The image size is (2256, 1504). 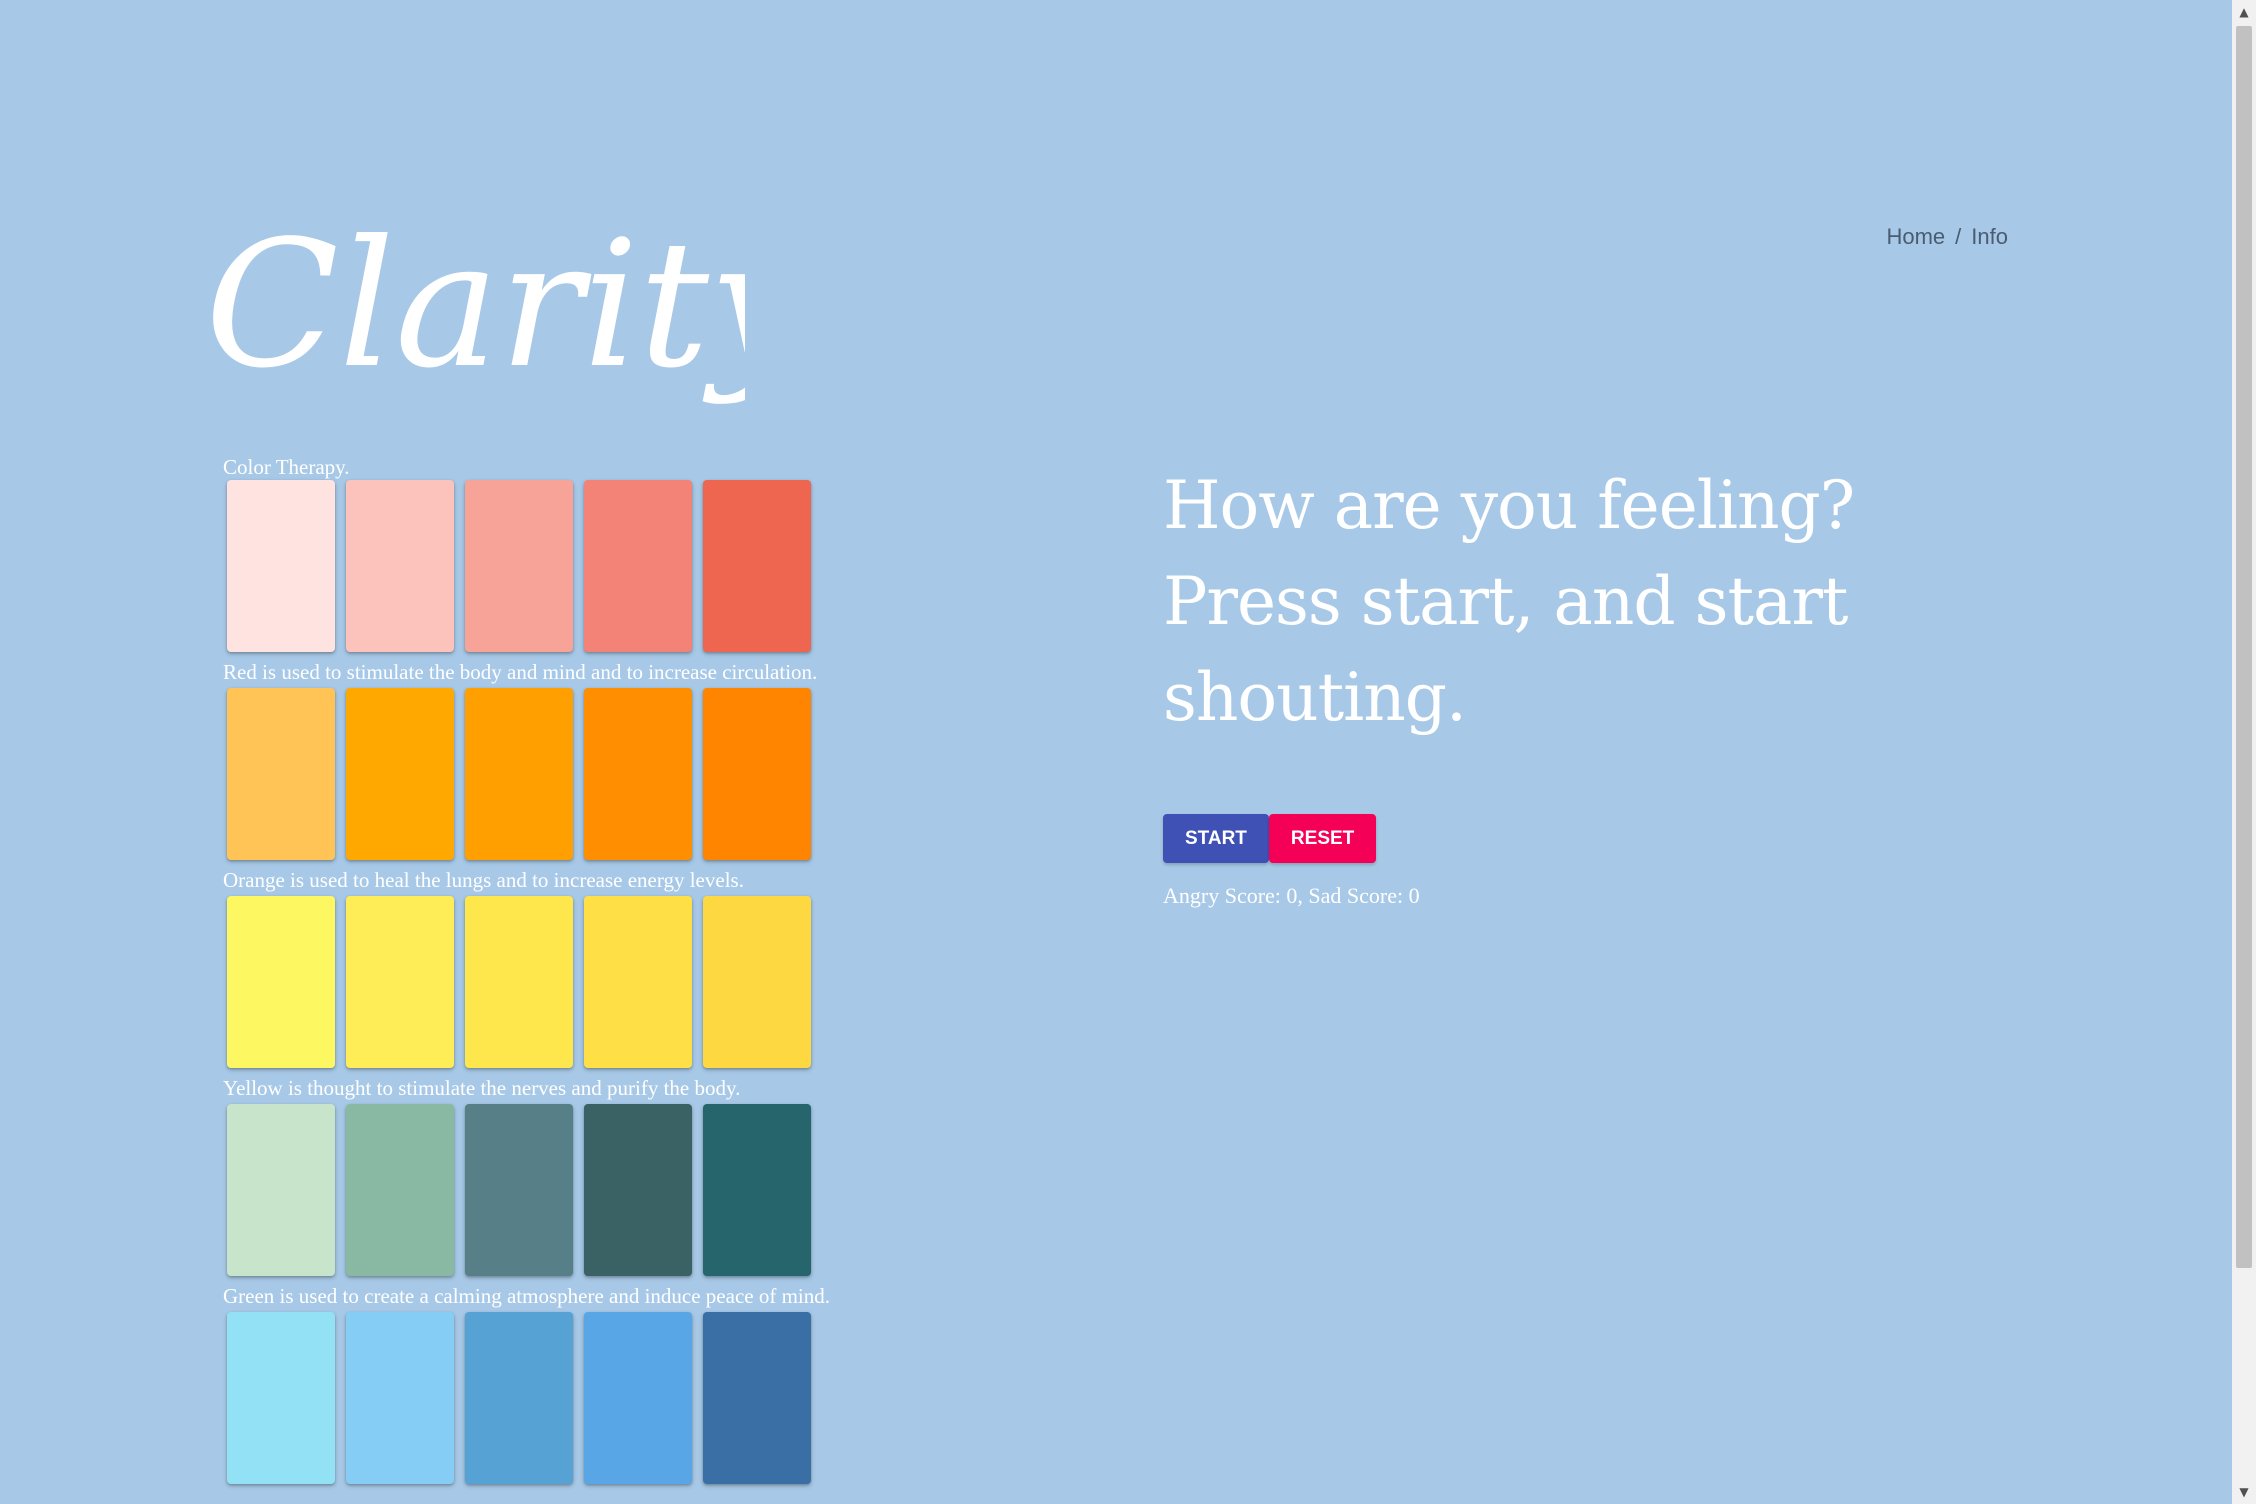 I want to click on section-title: Color Therapy., so click(x=286, y=467).